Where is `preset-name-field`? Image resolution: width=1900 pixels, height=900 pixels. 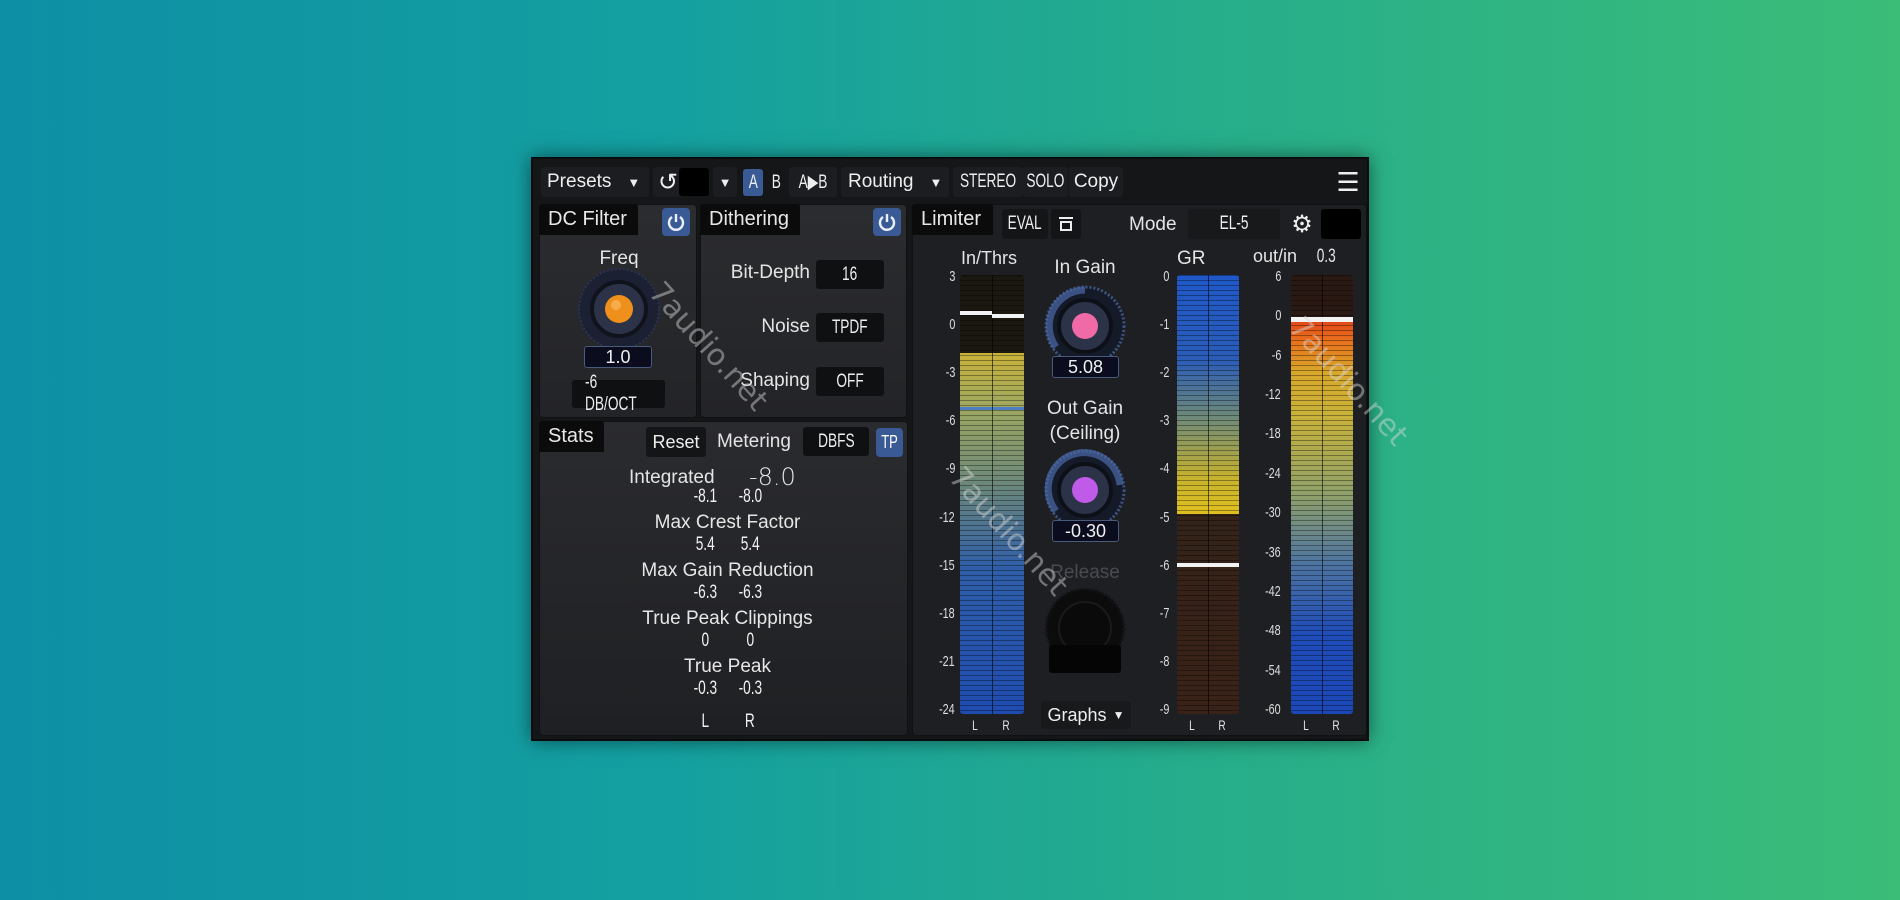
preset-name-field is located at coordinates (694, 182).